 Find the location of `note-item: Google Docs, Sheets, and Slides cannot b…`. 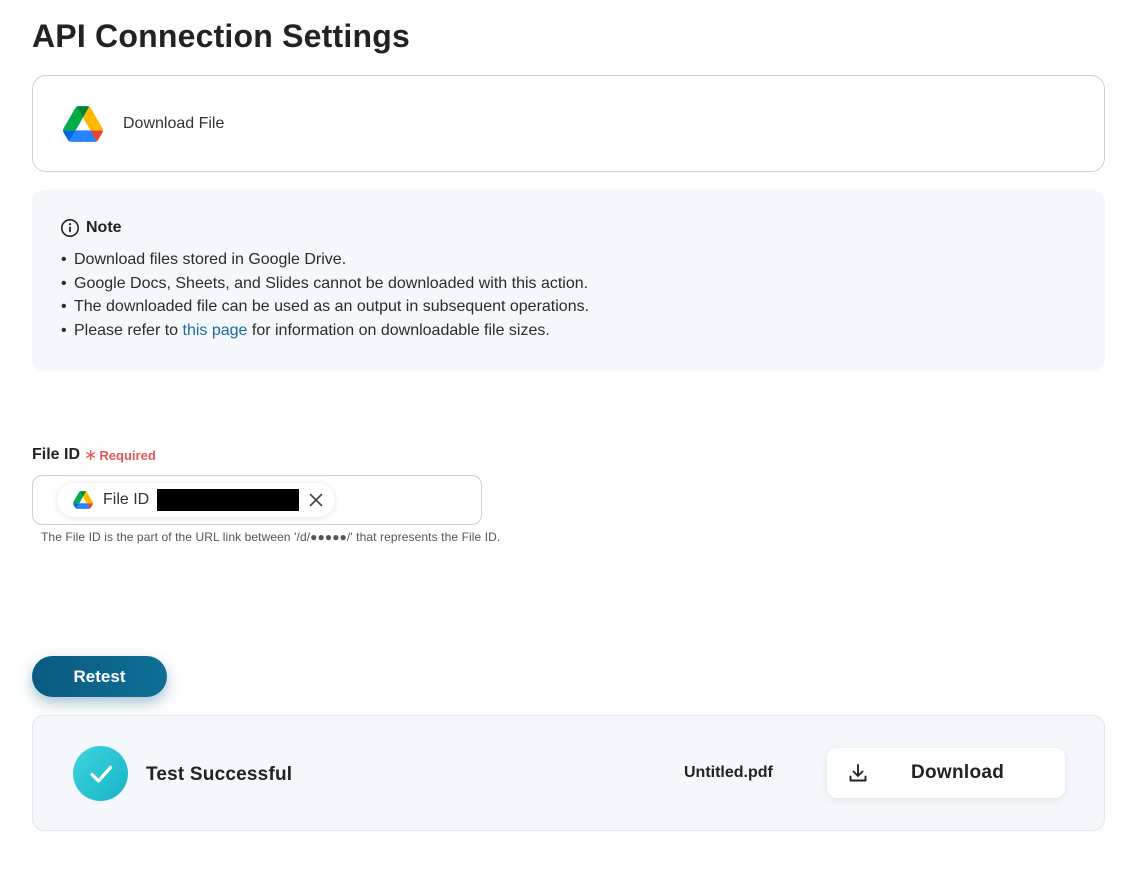

note-item: Google Docs, Sheets, and Slides cannot b… is located at coordinates (568, 284).